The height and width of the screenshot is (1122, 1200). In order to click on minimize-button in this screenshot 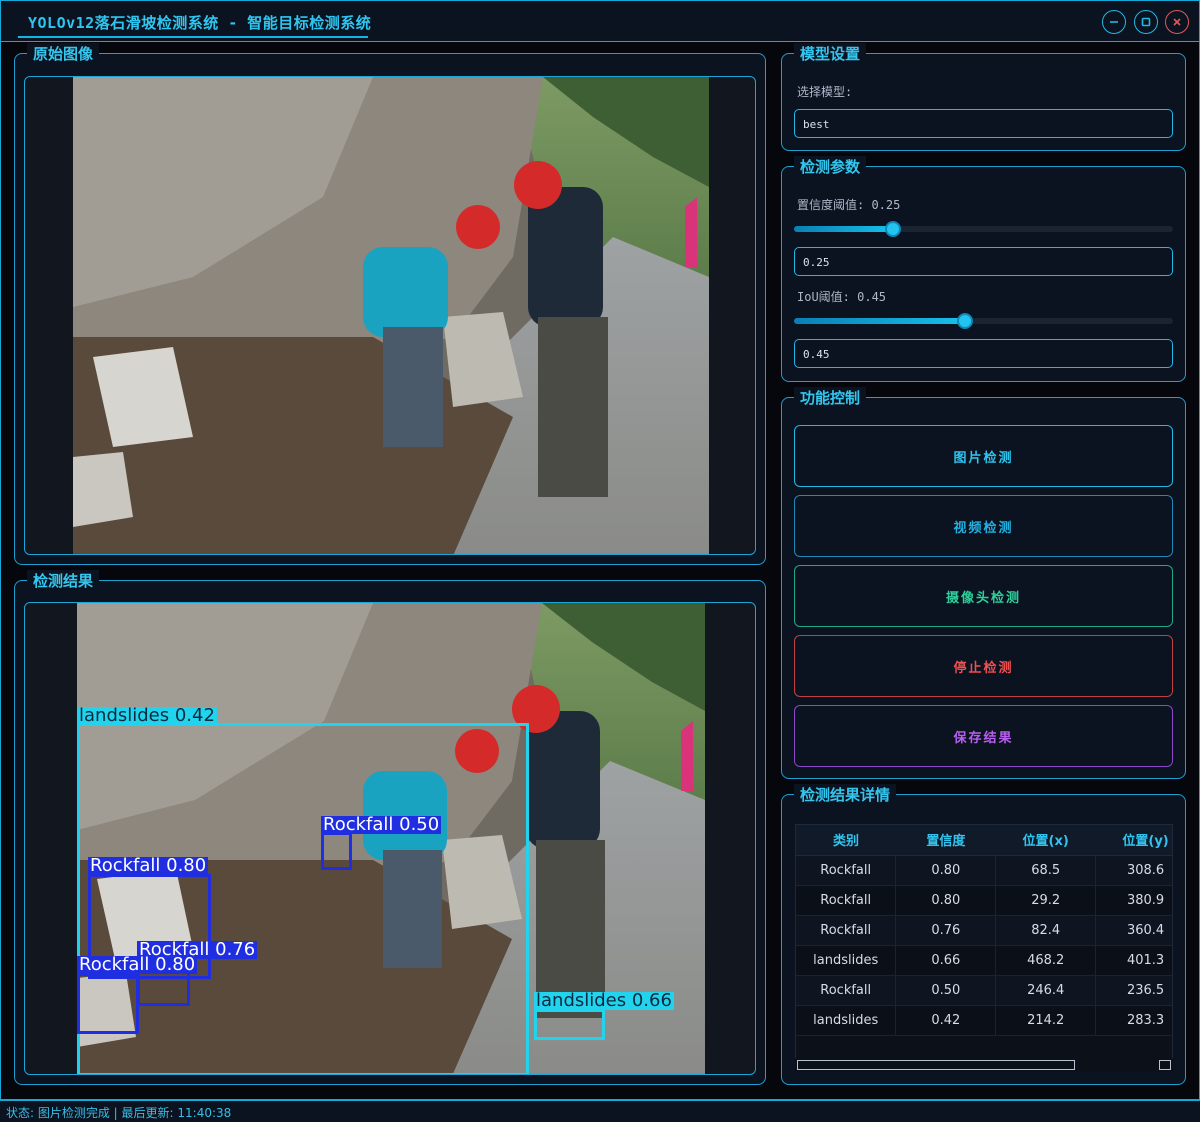, I will do `click(1114, 22)`.